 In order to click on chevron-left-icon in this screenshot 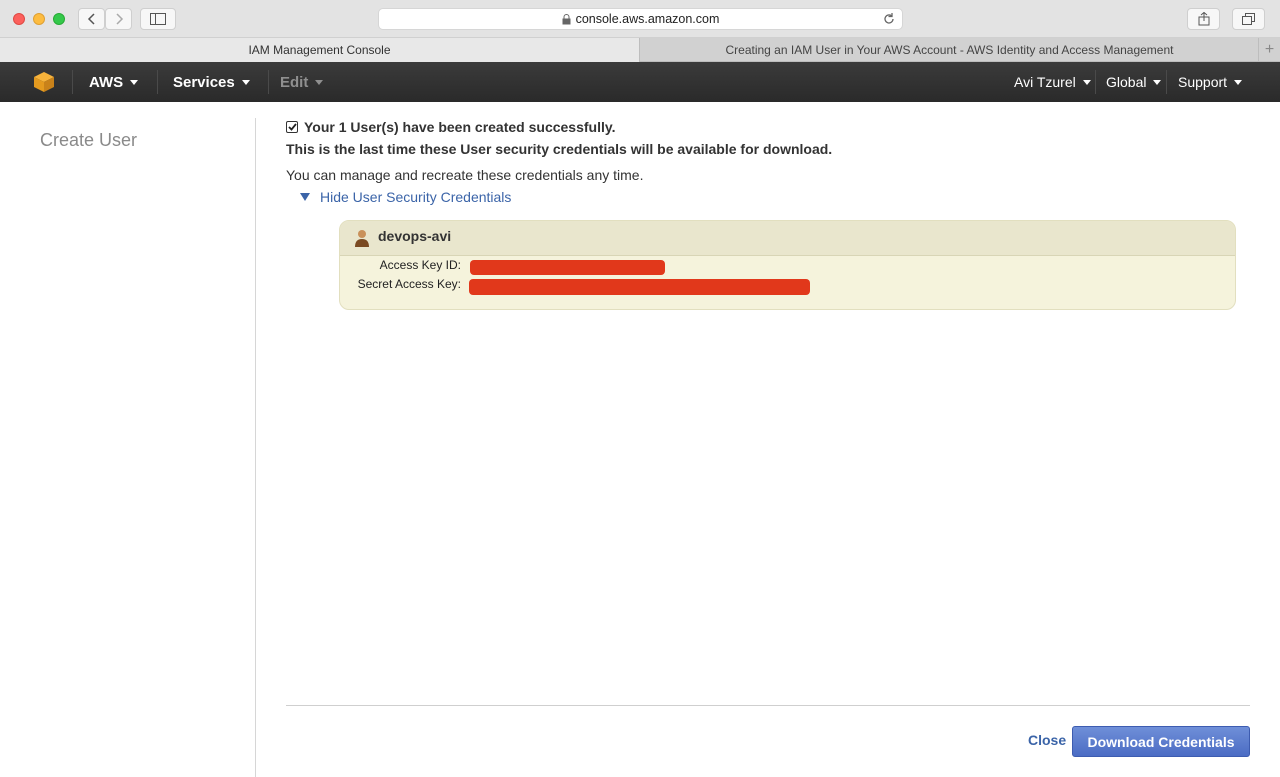, I will do `click(91, 19)`.